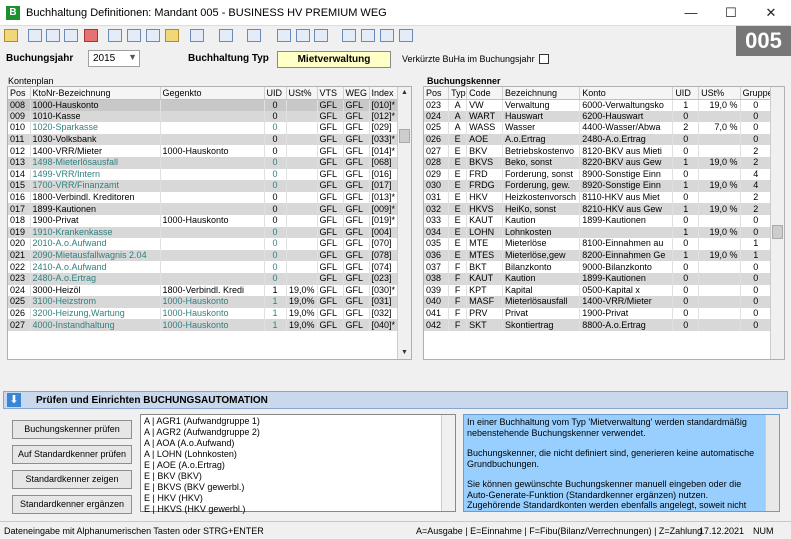  Describe the element at coordinates (95, 151) in the screenshot. I see `table-cell: 1400-VRR/Mieter` at that location.